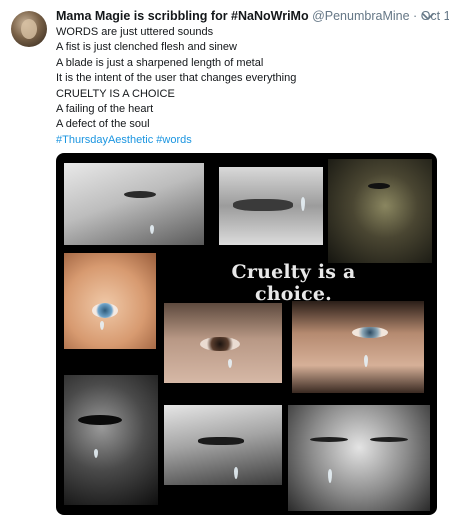  I want to click on tweet-line: A failing of the heart, so click(105, 109).